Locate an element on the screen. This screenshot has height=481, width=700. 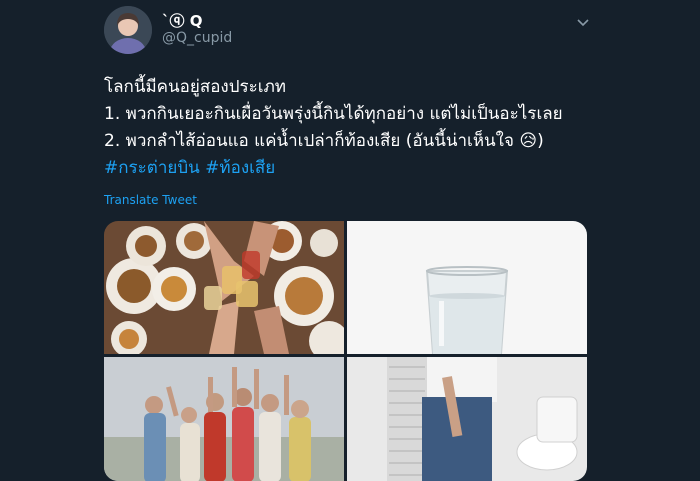
food-table-photo is located at coordinates (224, 287).